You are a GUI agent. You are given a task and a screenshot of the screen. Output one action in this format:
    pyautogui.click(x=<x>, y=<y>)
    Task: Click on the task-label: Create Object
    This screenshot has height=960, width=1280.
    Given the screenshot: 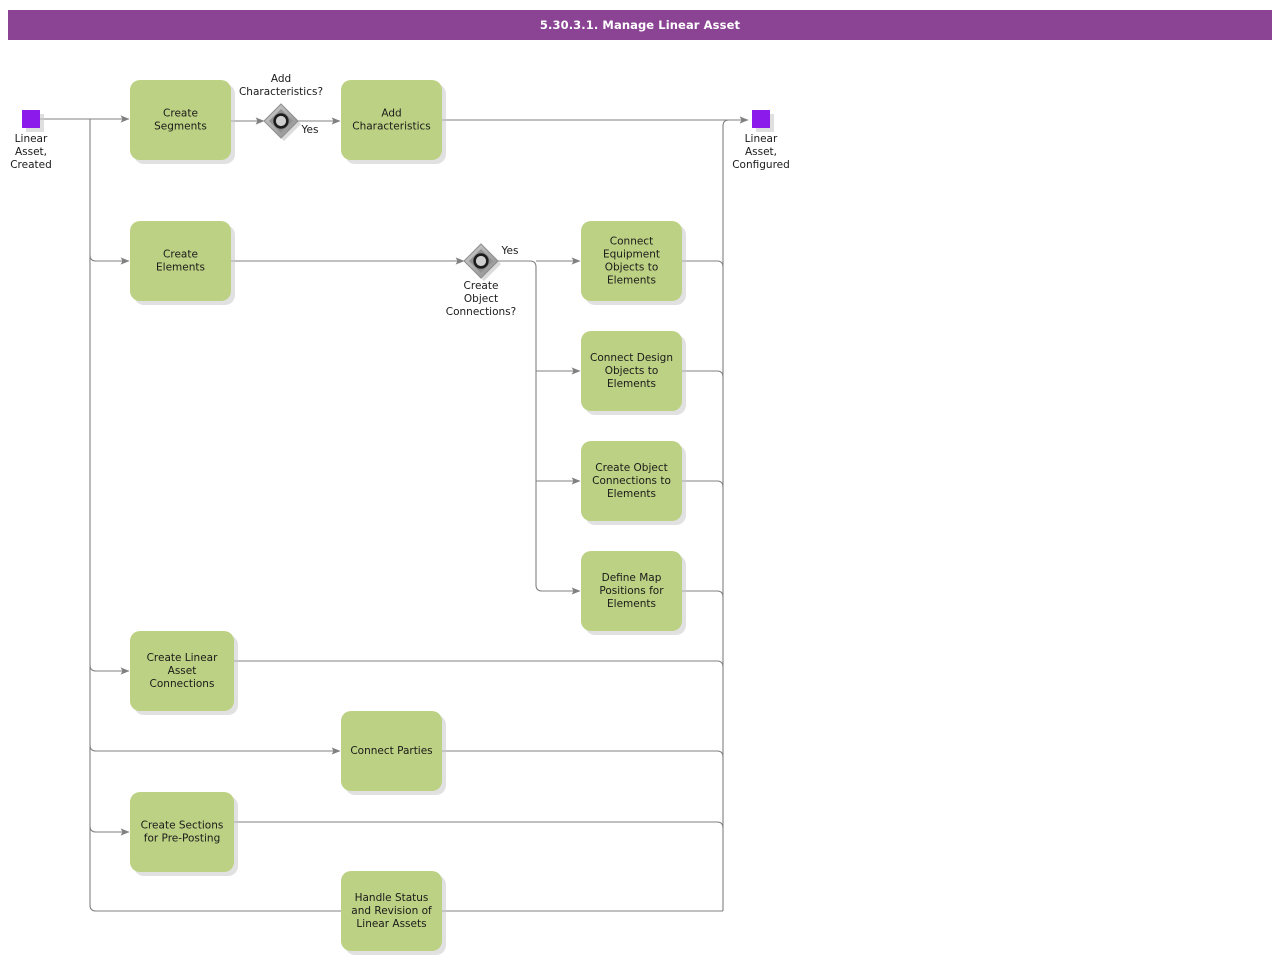 What is the action you would take?
    pyautogui.click(x=631, y=468)
    